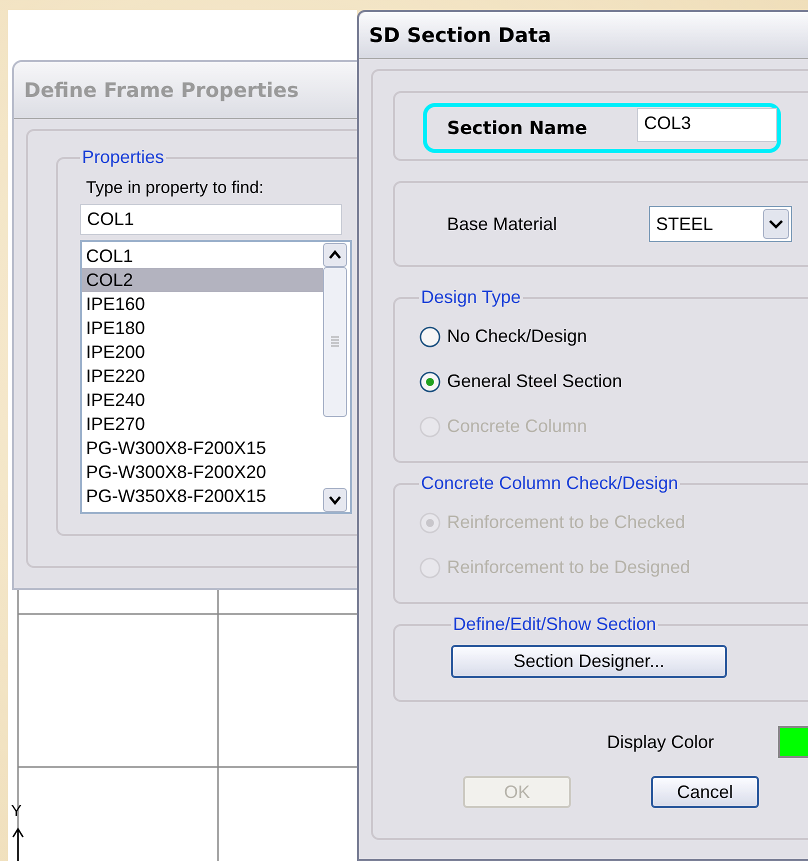 Image resolution: width=808 pixels, height=861 pixels. What do you see at coordinates (550, 483) in the screenshot?
I see `group-title: Concrete Column Check/Design` at bounding box center [550, 483].